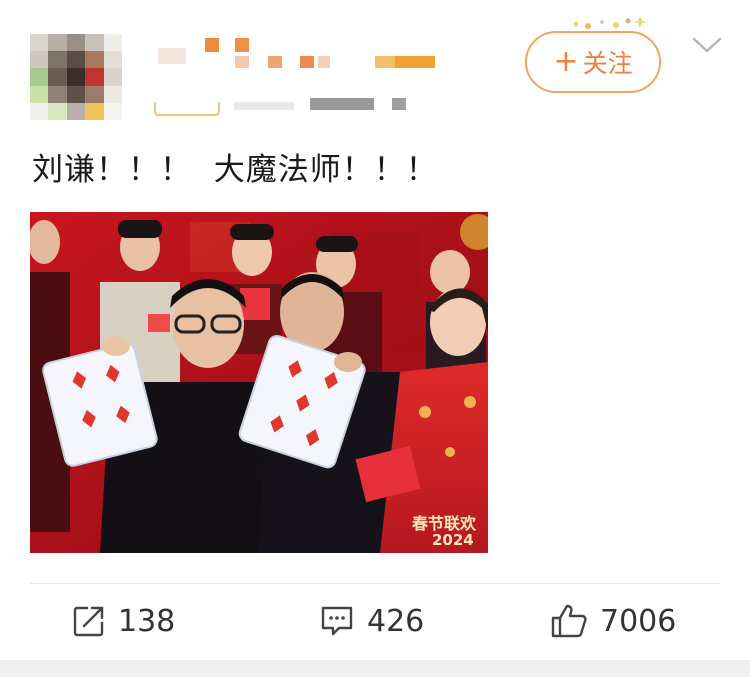  I want to click on divider, so click(375, 583).